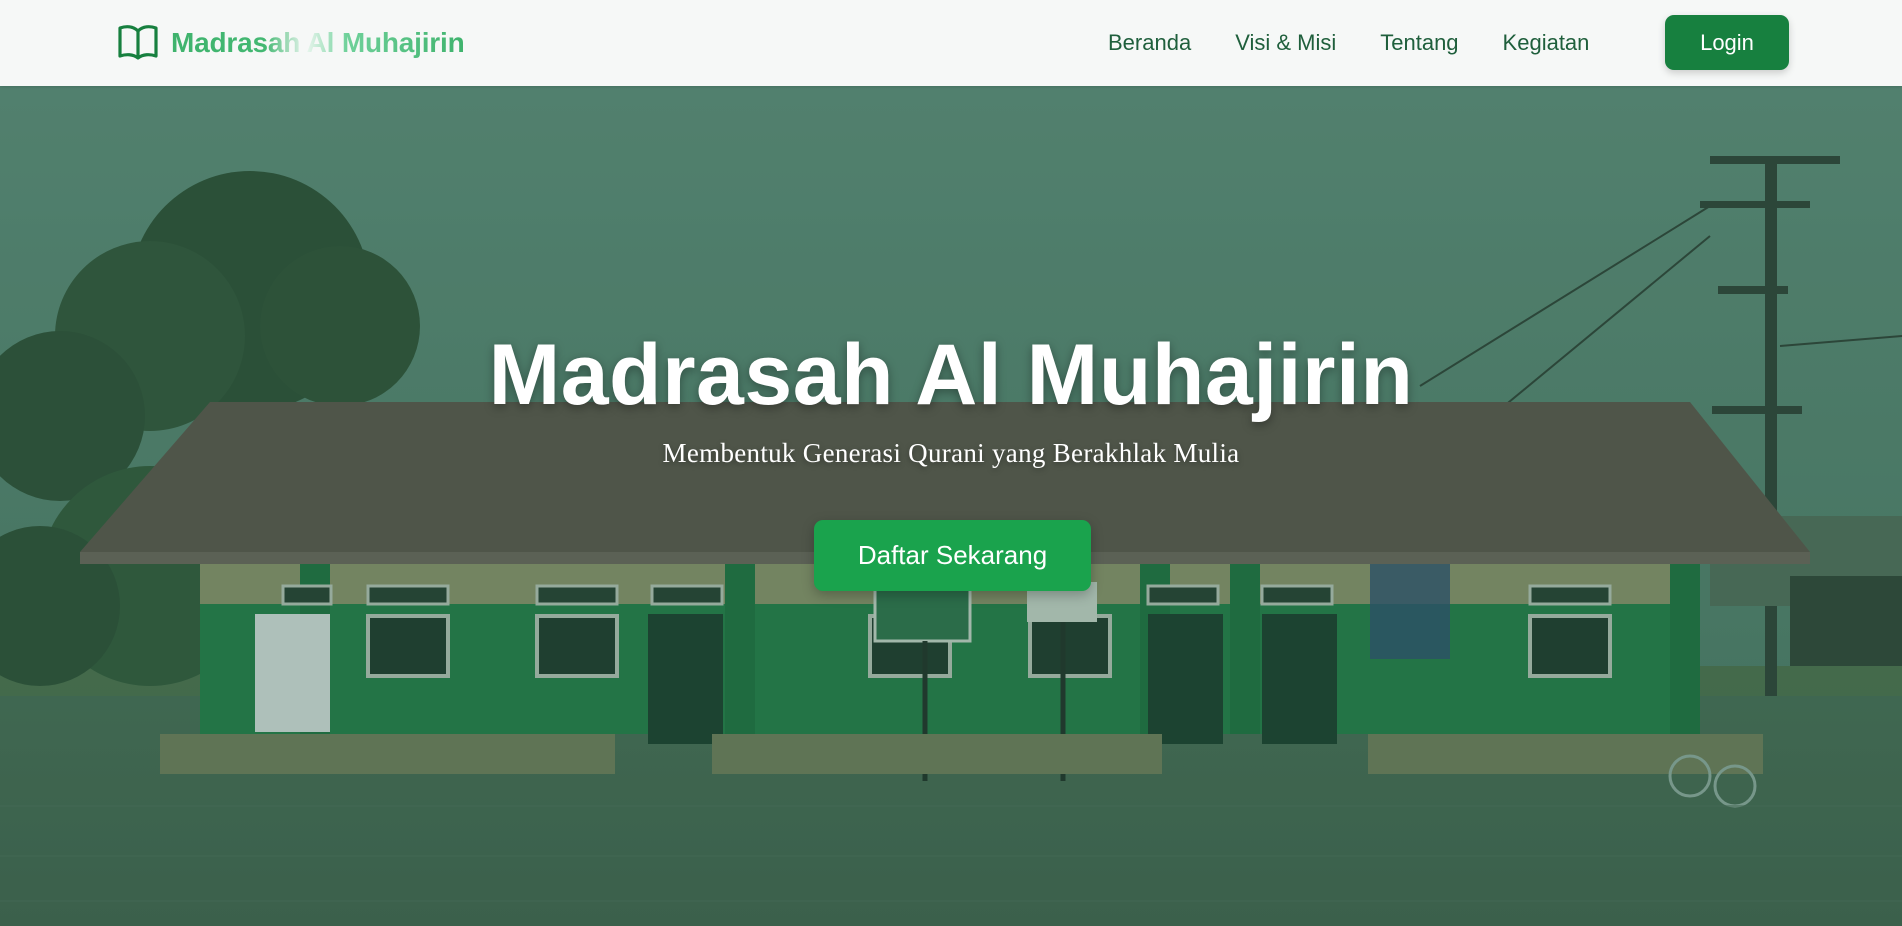 The width and height of the screenshot is (1902, 926). I want to click on register-now-button: Daftar Sekarang, so click(952, 555).